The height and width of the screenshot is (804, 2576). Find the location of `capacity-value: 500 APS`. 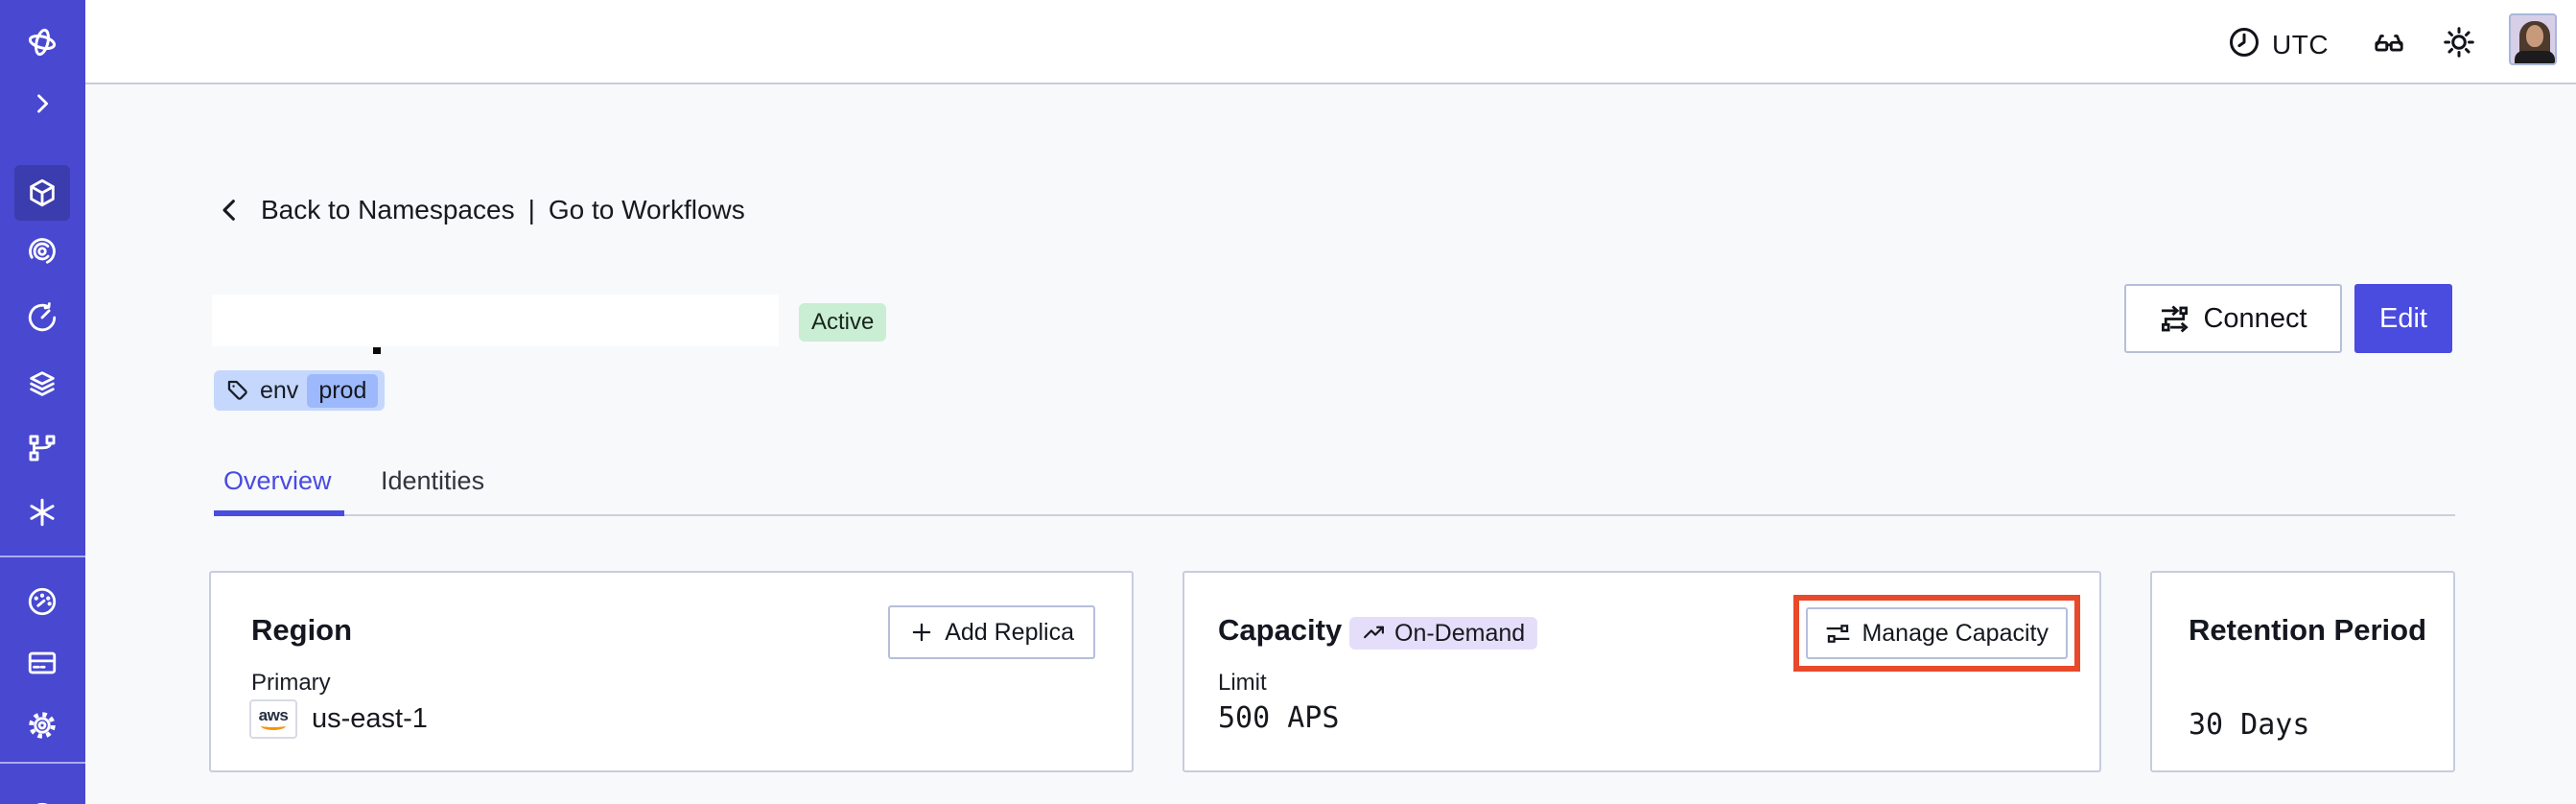

capacity-value: 500 APS is located at coordinates (1279, 718).